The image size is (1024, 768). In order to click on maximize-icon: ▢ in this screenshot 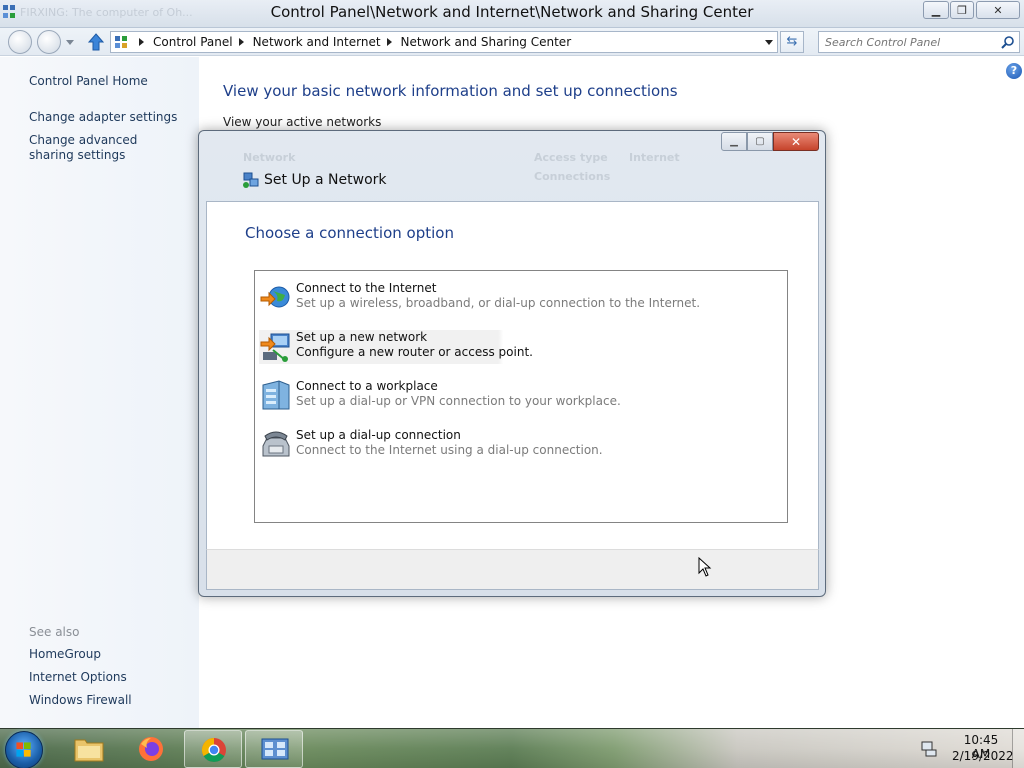, I will do `click(760, 141)`.